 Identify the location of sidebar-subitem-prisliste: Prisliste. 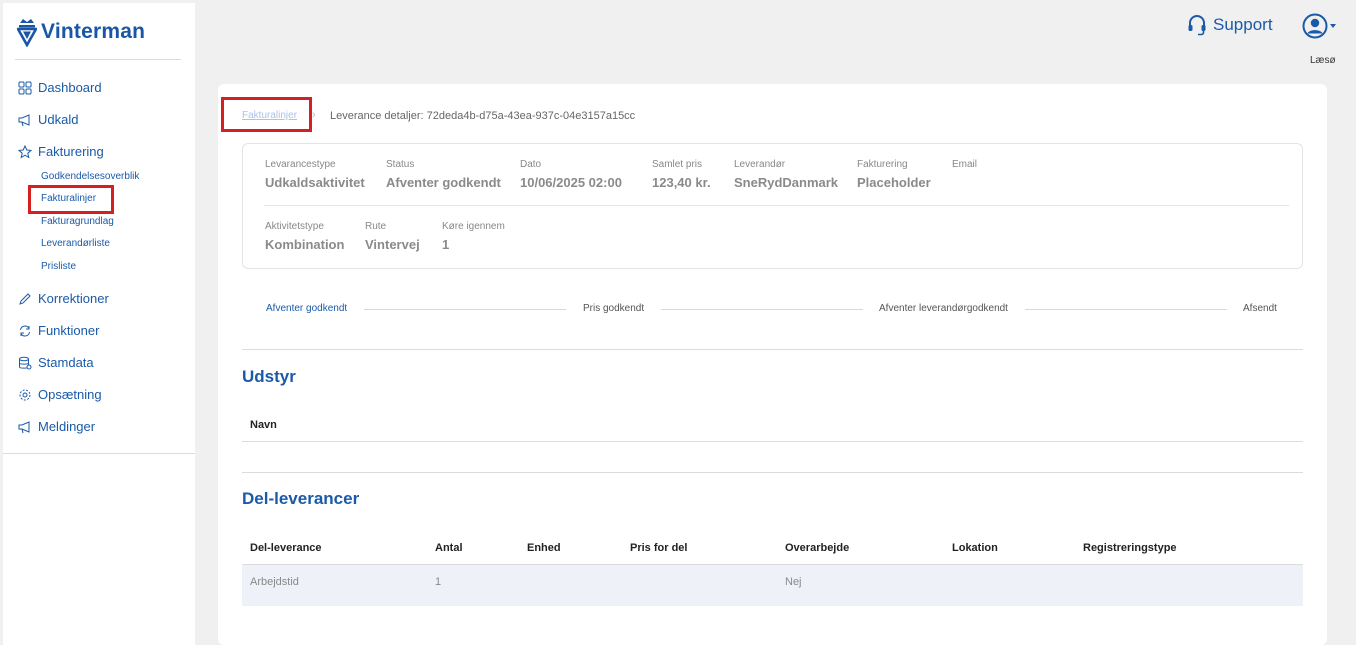
(58, 266).